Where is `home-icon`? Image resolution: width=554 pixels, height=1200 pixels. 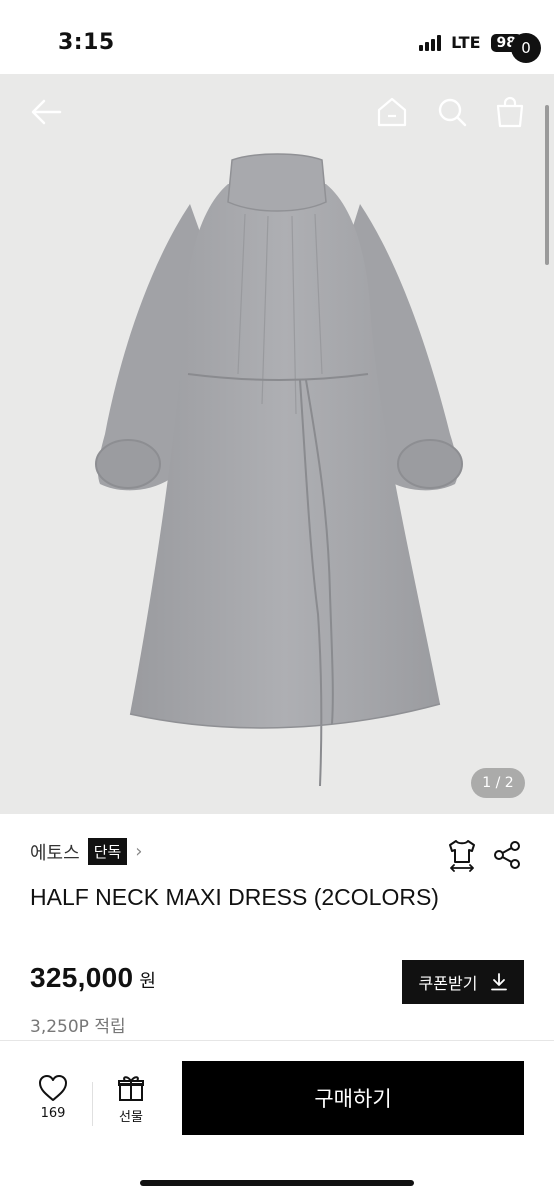 home-icon is located at coordinates (392, 112).